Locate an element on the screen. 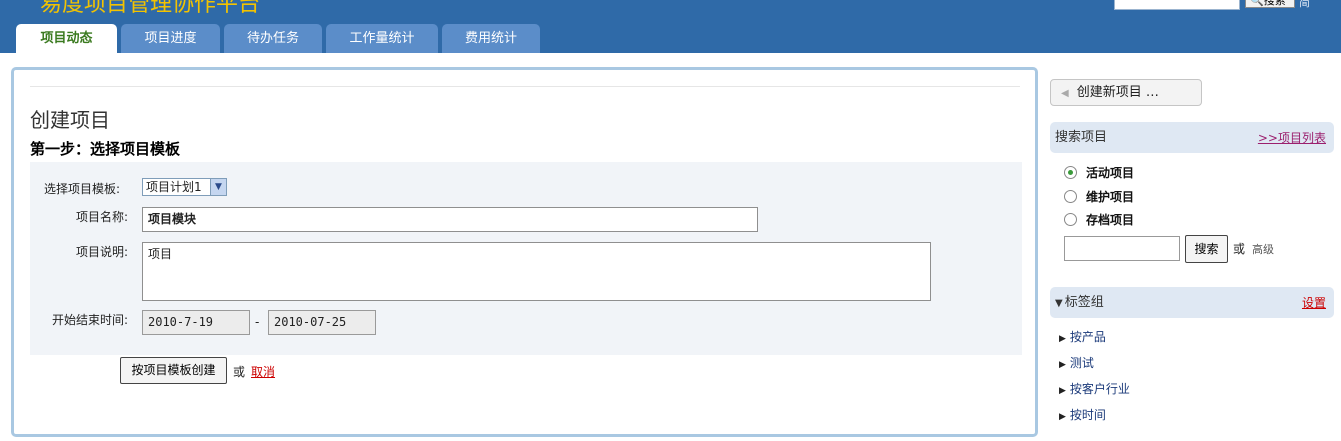 The height and width of the screenshot is (441, 1341). tag-item: ▶ 按客户行业 is located at coordinates (1094, 388).